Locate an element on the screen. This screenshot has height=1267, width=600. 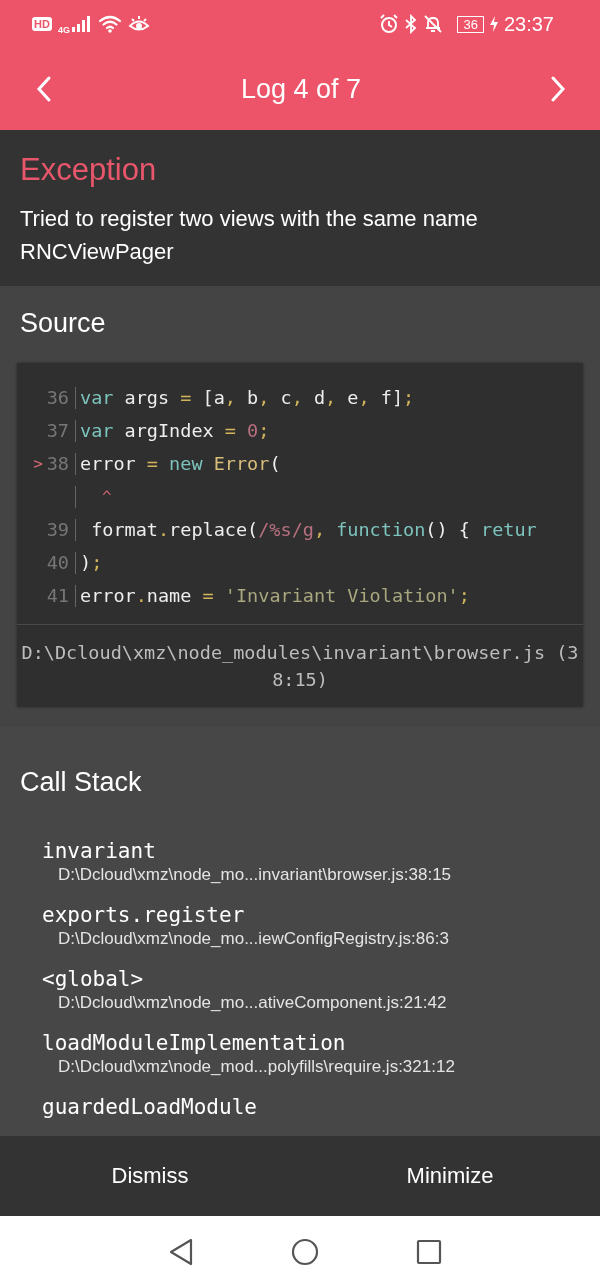
code-line: ); is located at coordinates (91, 562).